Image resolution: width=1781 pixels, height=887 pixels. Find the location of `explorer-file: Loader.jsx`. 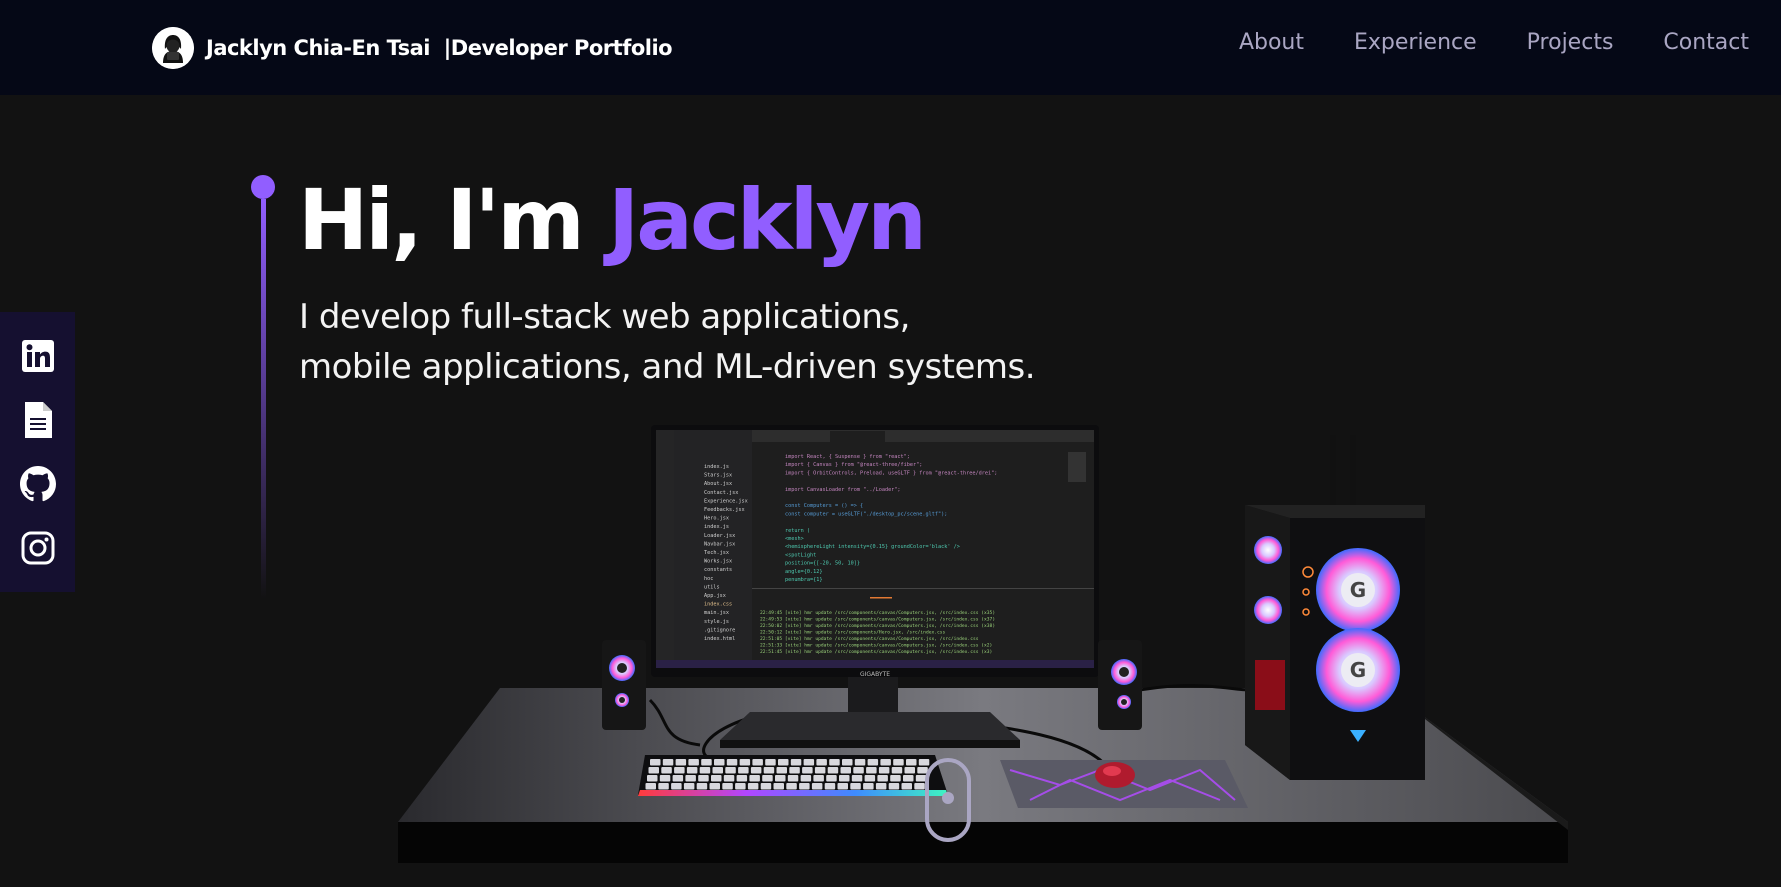

explorer-file: Loader.jsx is located at coordinates (719, 536).